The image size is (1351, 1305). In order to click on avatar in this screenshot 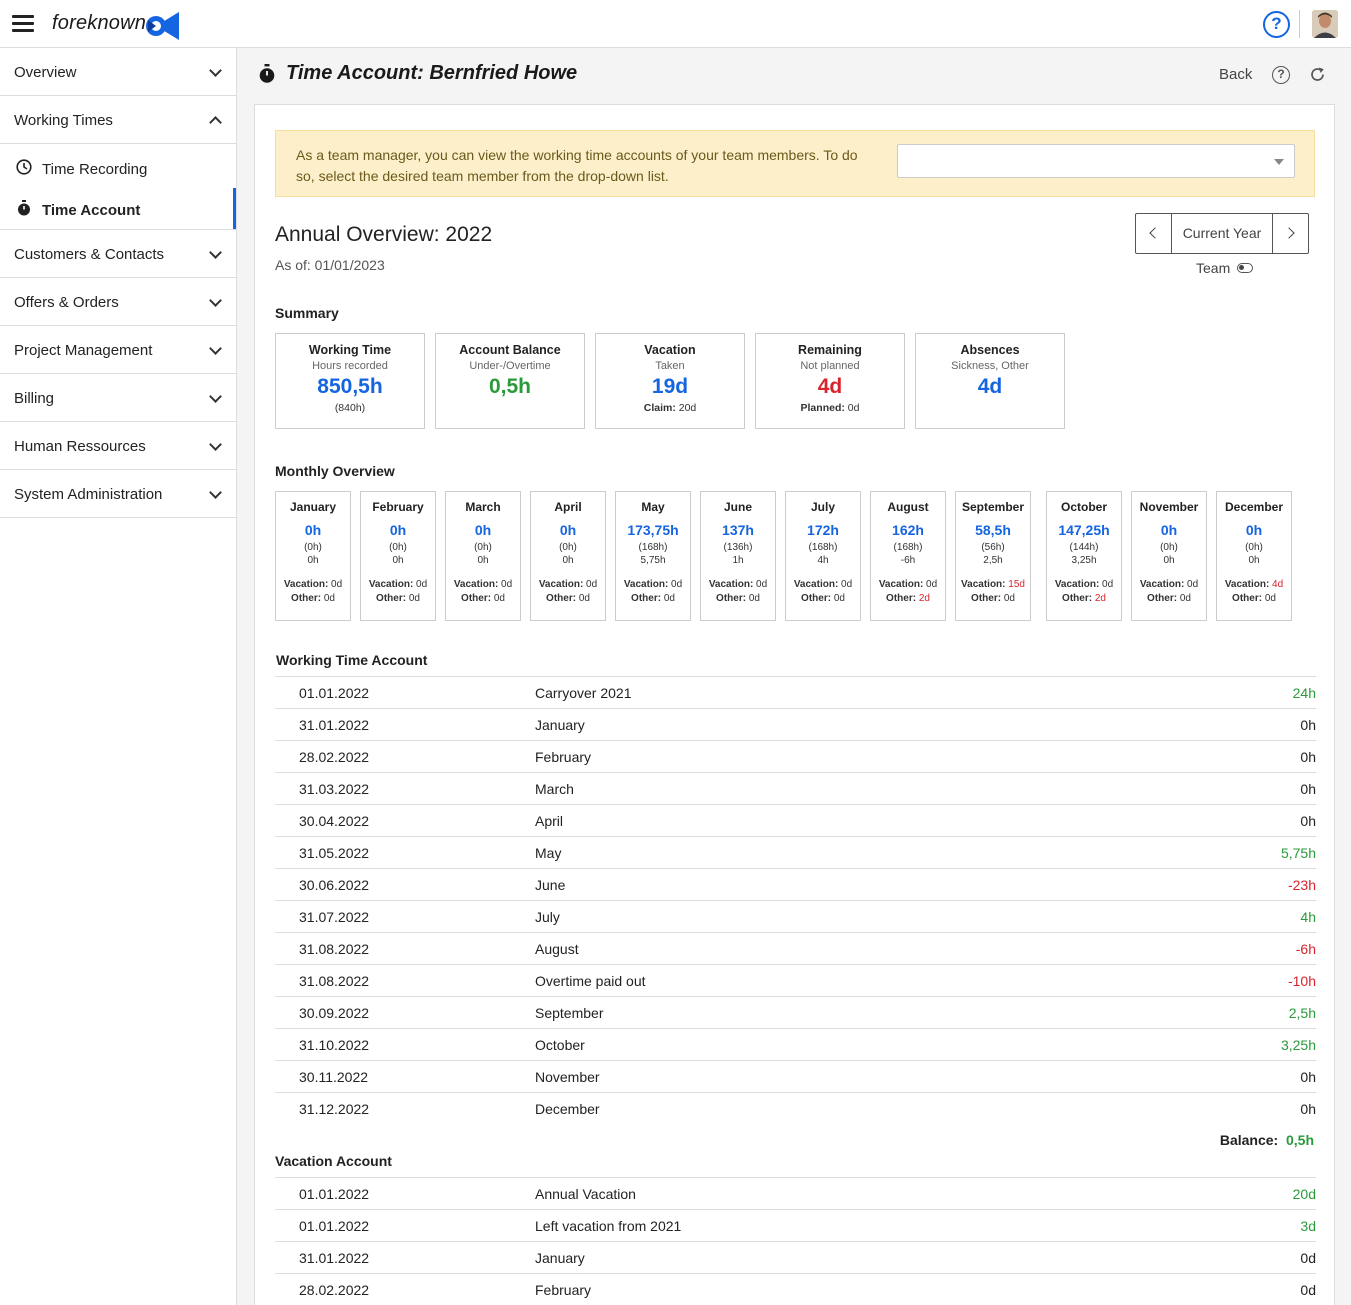, I will do `click(1325, 24)`.